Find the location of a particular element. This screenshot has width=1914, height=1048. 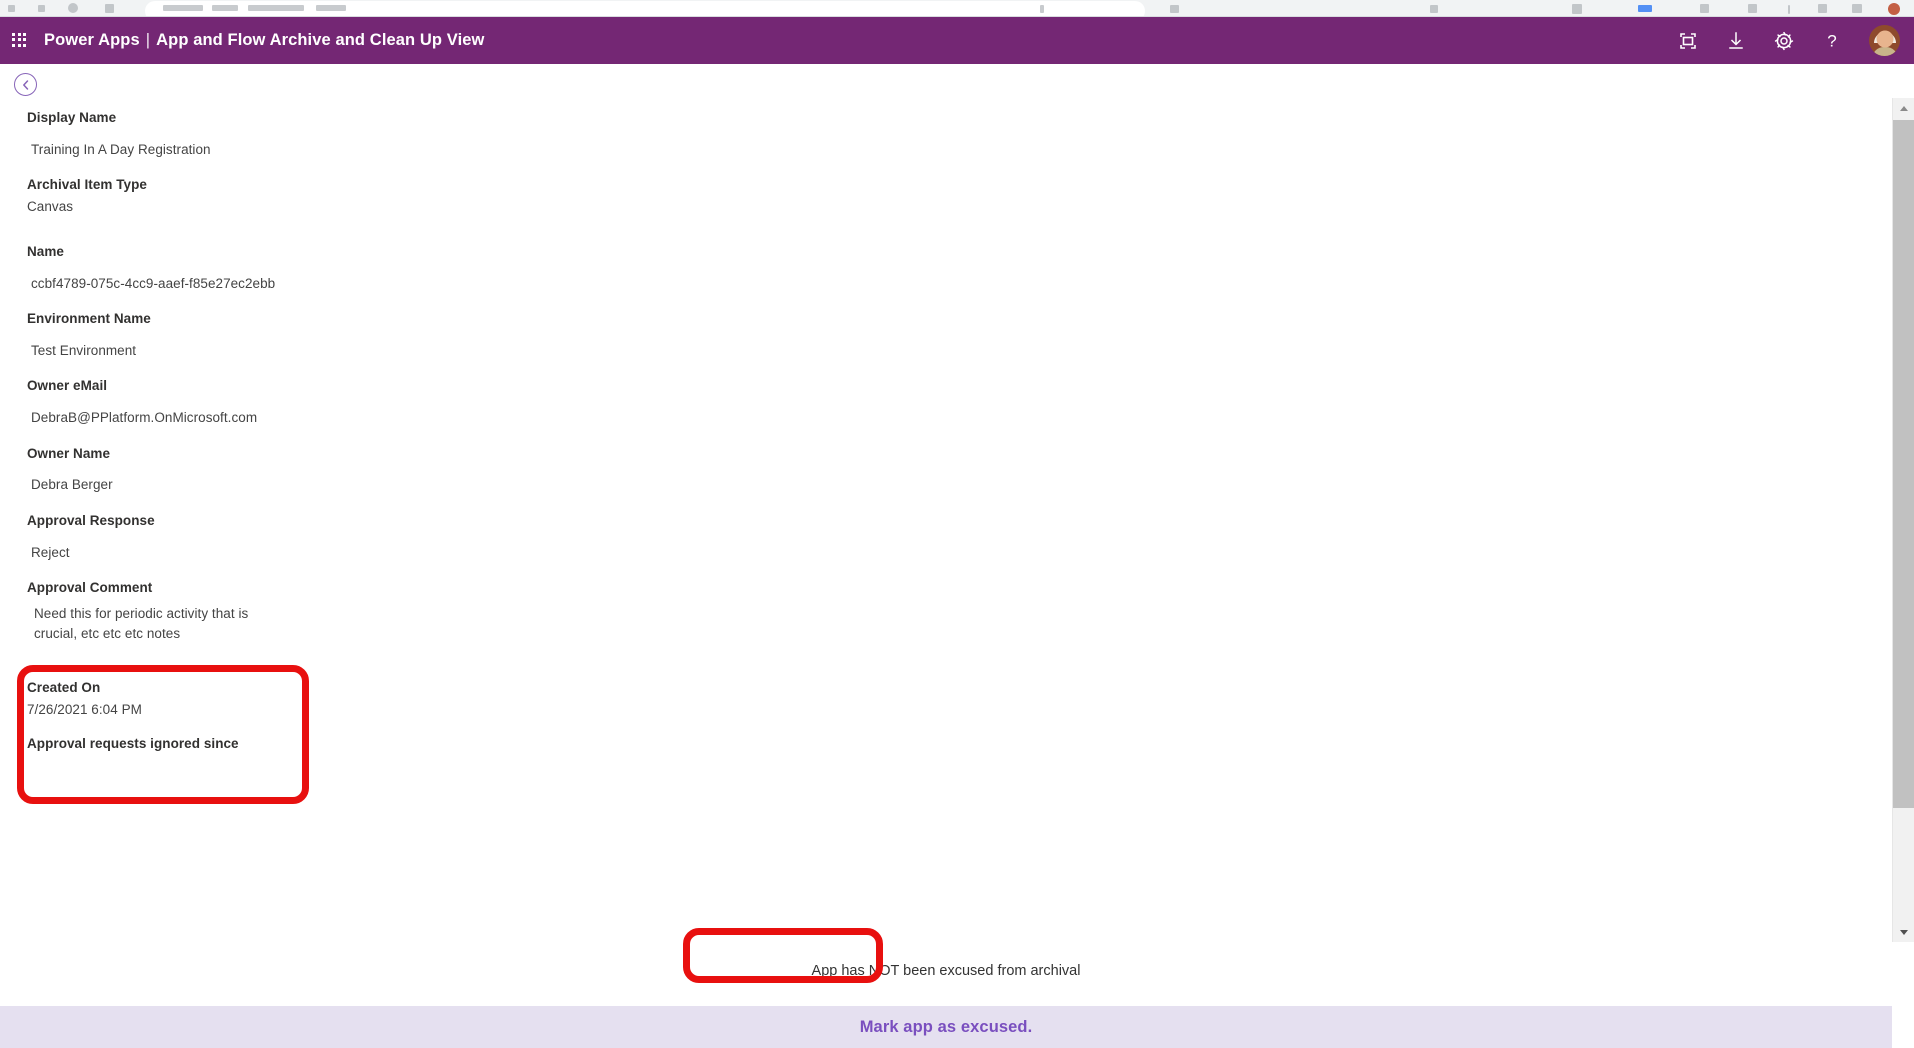

browser-chrome-strip is located at coordinates (957, 8).